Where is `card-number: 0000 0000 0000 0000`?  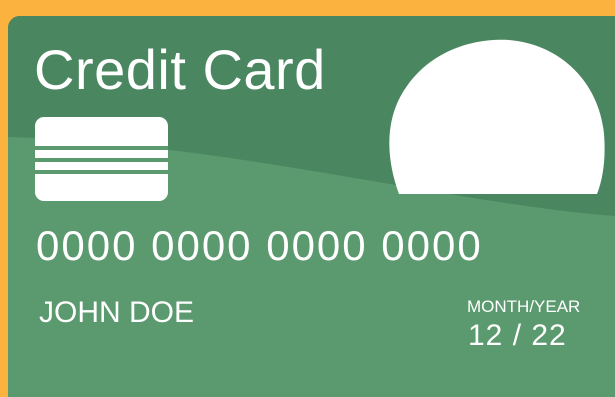
card-number: 0000 0000 0000 0000 is located at coordinates (259, 245).